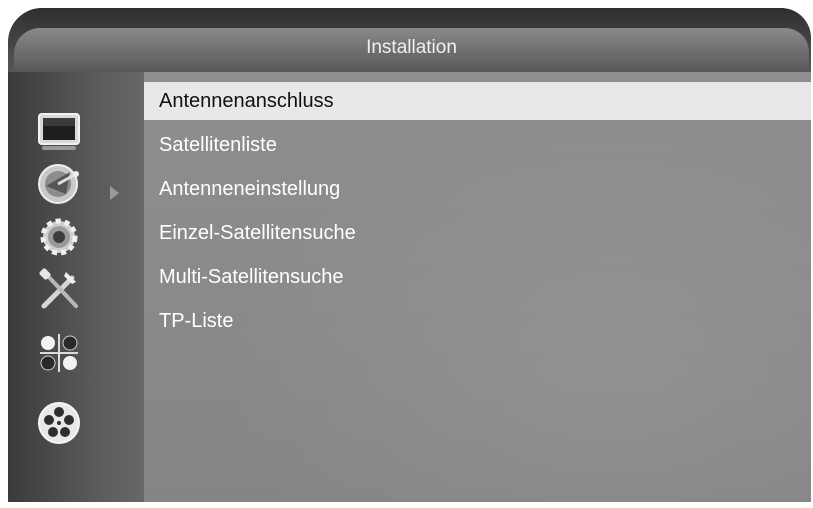 Image resolution: width=813 pixels, height=508 pixels. What do you see at coordinates (477, 189) in the screenshot?
I see `menu-item-antenneneinstellung: Antenneneinstellung` at bounding box center [477, 189].